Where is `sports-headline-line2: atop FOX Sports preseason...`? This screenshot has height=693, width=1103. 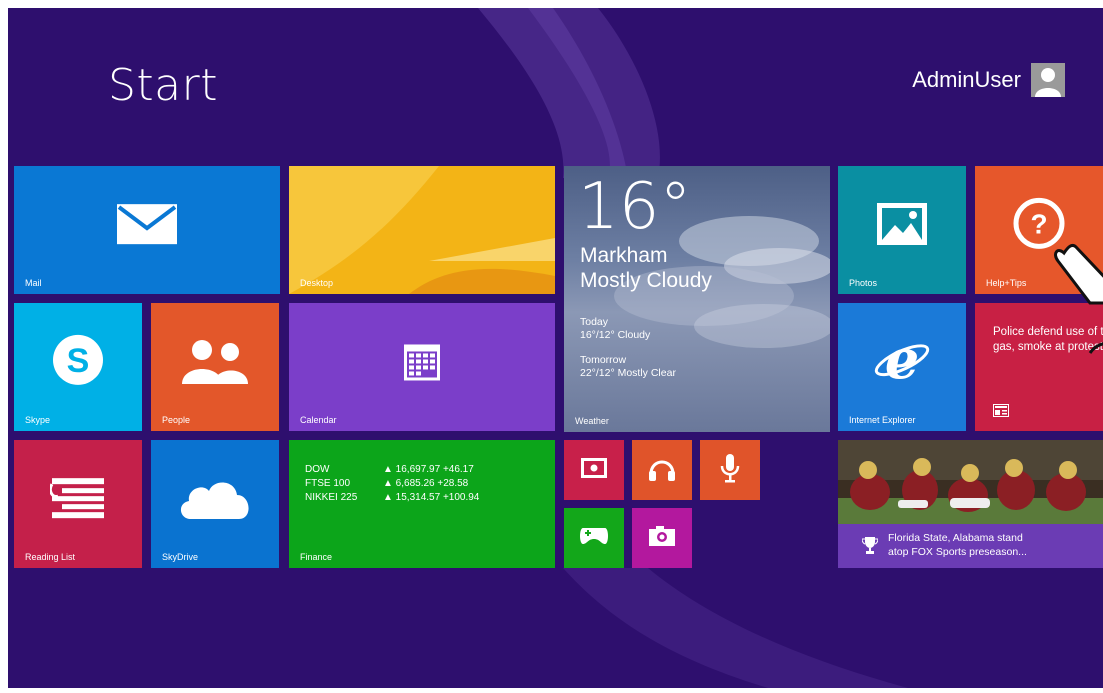 sports-headline-line2: atop FOX Sports preseason... is located at coordinates (957, 552).